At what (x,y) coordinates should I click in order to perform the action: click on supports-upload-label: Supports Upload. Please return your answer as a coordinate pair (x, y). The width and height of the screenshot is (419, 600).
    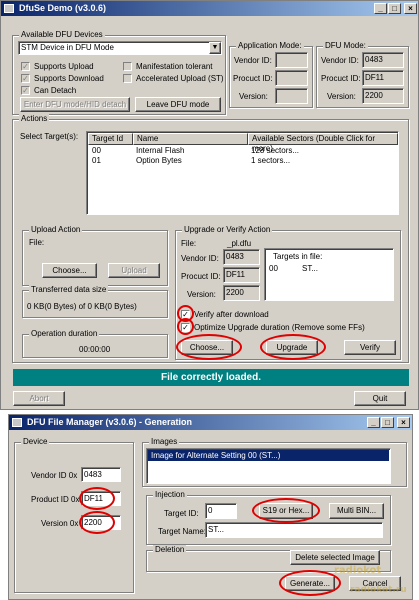
    Looking at the image, I should click on (64, 66).